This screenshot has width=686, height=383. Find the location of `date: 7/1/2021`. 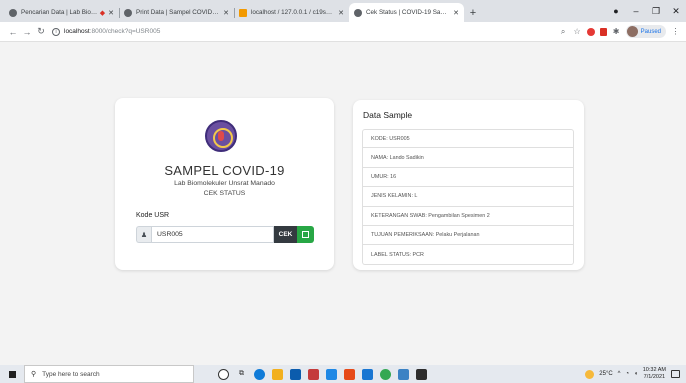

date: 7/1/2021 is located at coordinates (654, 377).